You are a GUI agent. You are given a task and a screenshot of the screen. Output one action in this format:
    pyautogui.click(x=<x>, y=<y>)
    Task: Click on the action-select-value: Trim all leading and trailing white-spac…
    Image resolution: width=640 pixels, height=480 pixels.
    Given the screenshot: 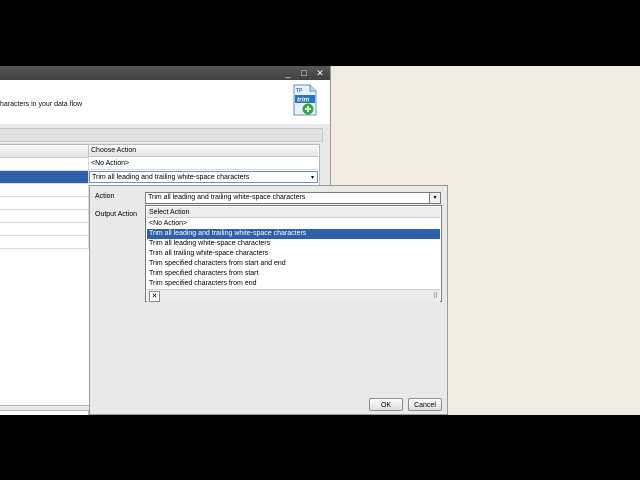 What is the action you would take?
    pyautogui.click(x=227, y=197)
    